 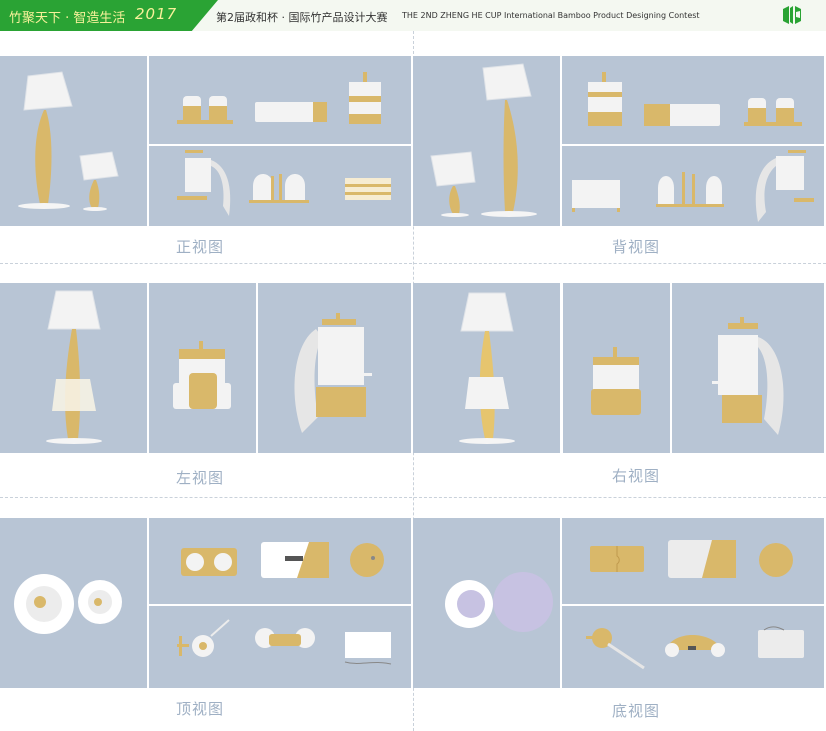 I want to click on left-holder-panel, so click(x=334, y=368).